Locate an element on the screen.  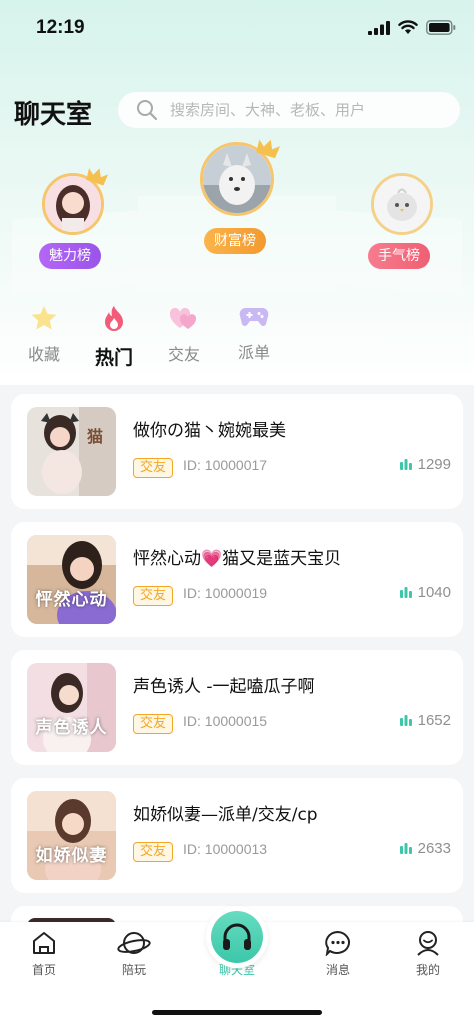
room-title: 声色诱人 -一起嗑瓜子啊 is located at coordinates (224, 687).